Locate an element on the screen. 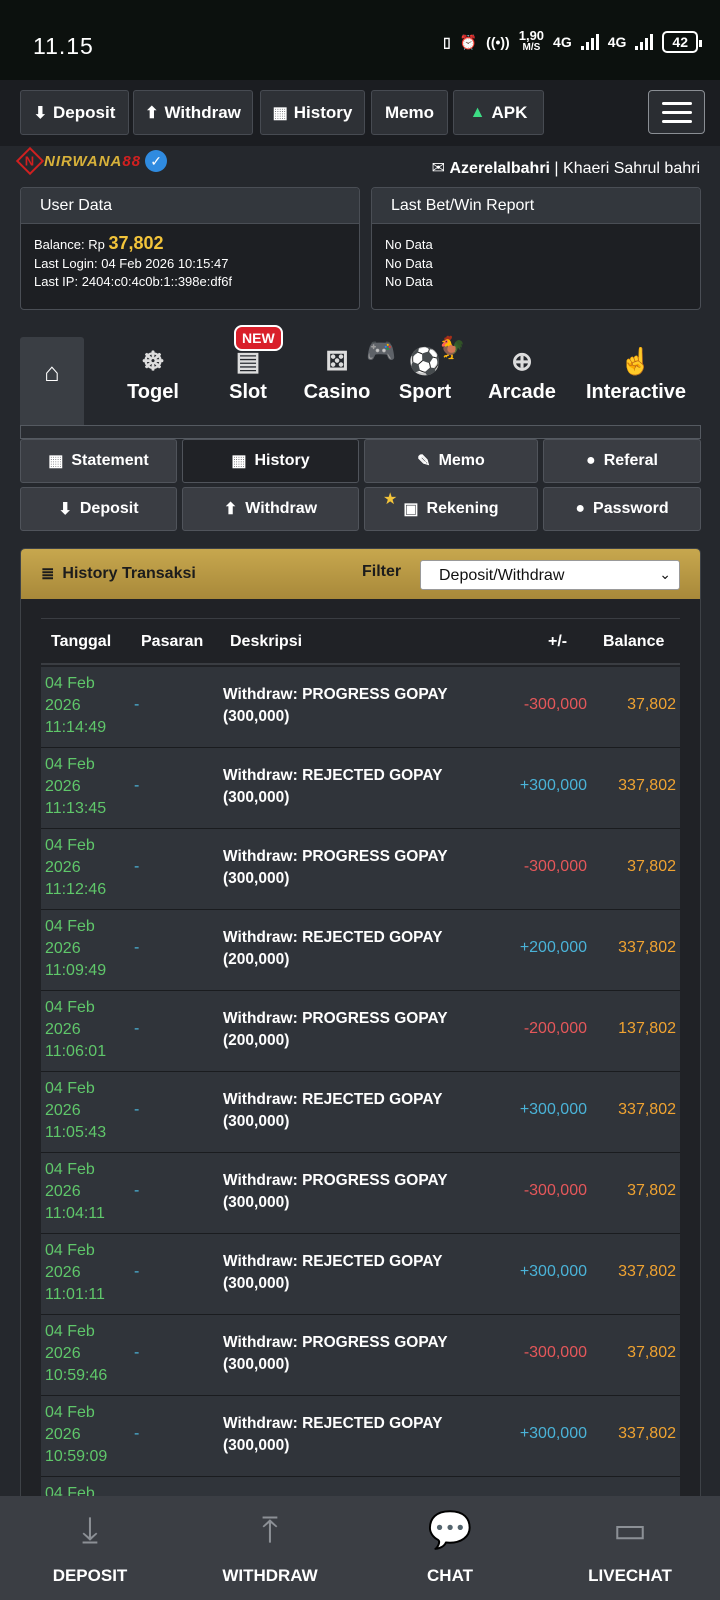 The image size is (720, 1600). row-description: Withdraw: PROGRESS GOPAY (200,000) is located at coordinates (335, 1029).